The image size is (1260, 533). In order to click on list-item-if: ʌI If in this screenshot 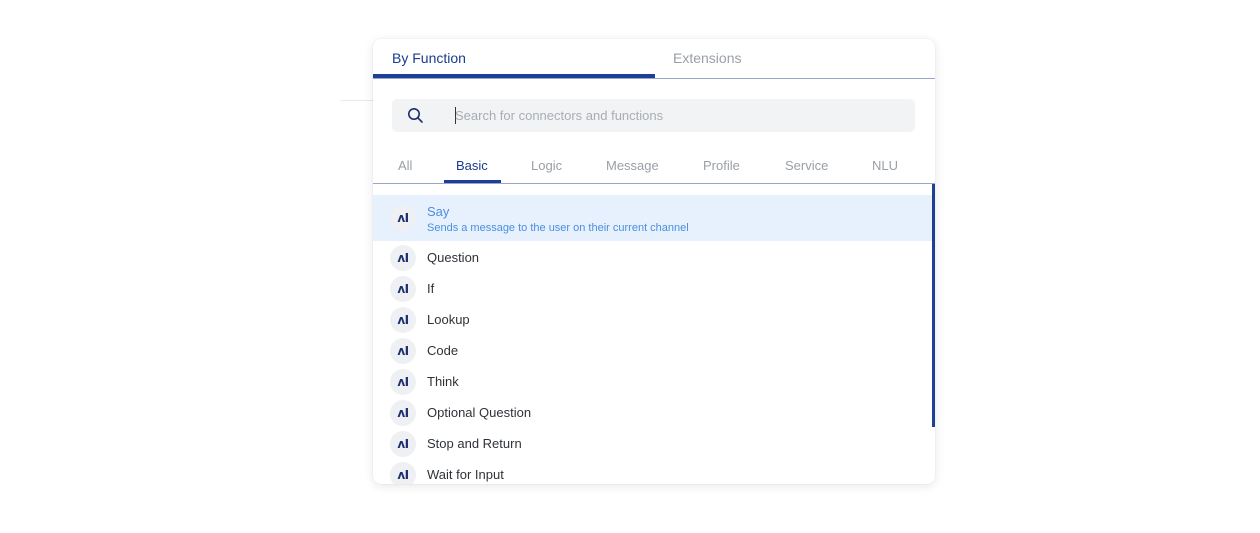, I will do `click(652, 289)`.